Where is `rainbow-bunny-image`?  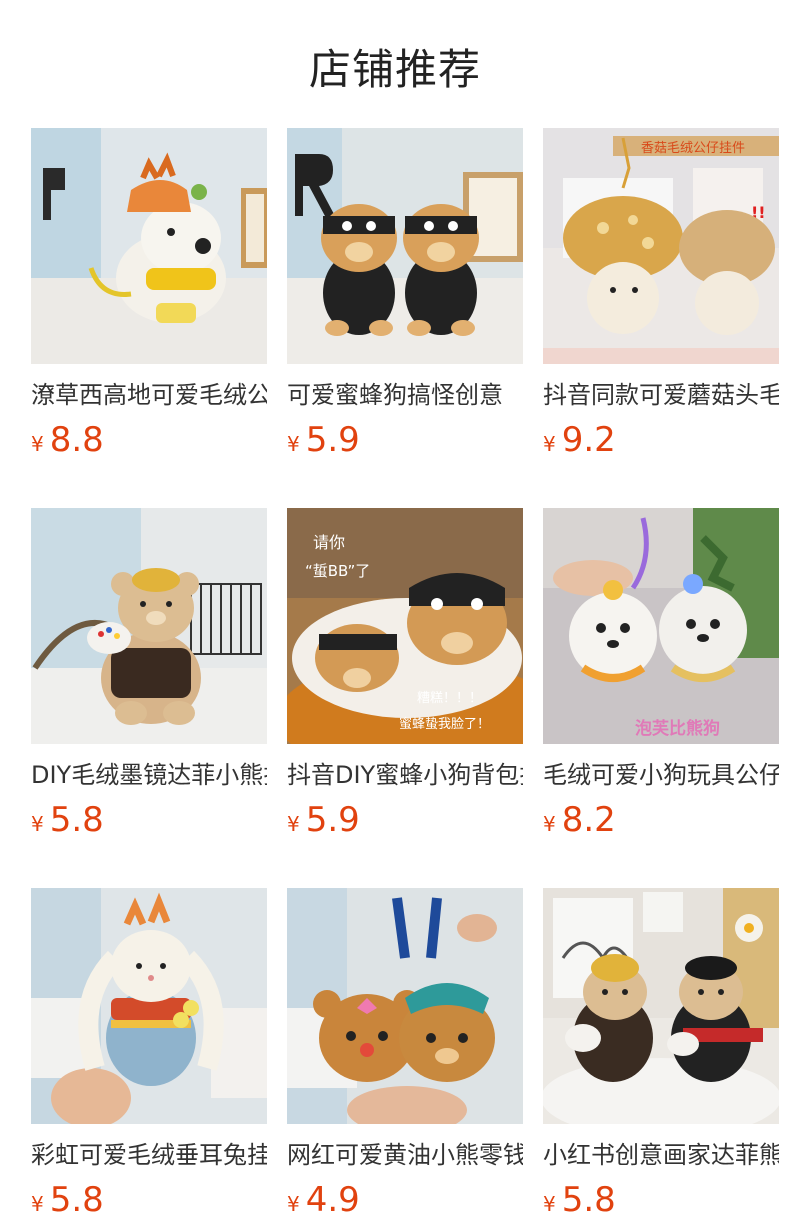
rainbow-bunny-image is located at coordinates (149, 1006).